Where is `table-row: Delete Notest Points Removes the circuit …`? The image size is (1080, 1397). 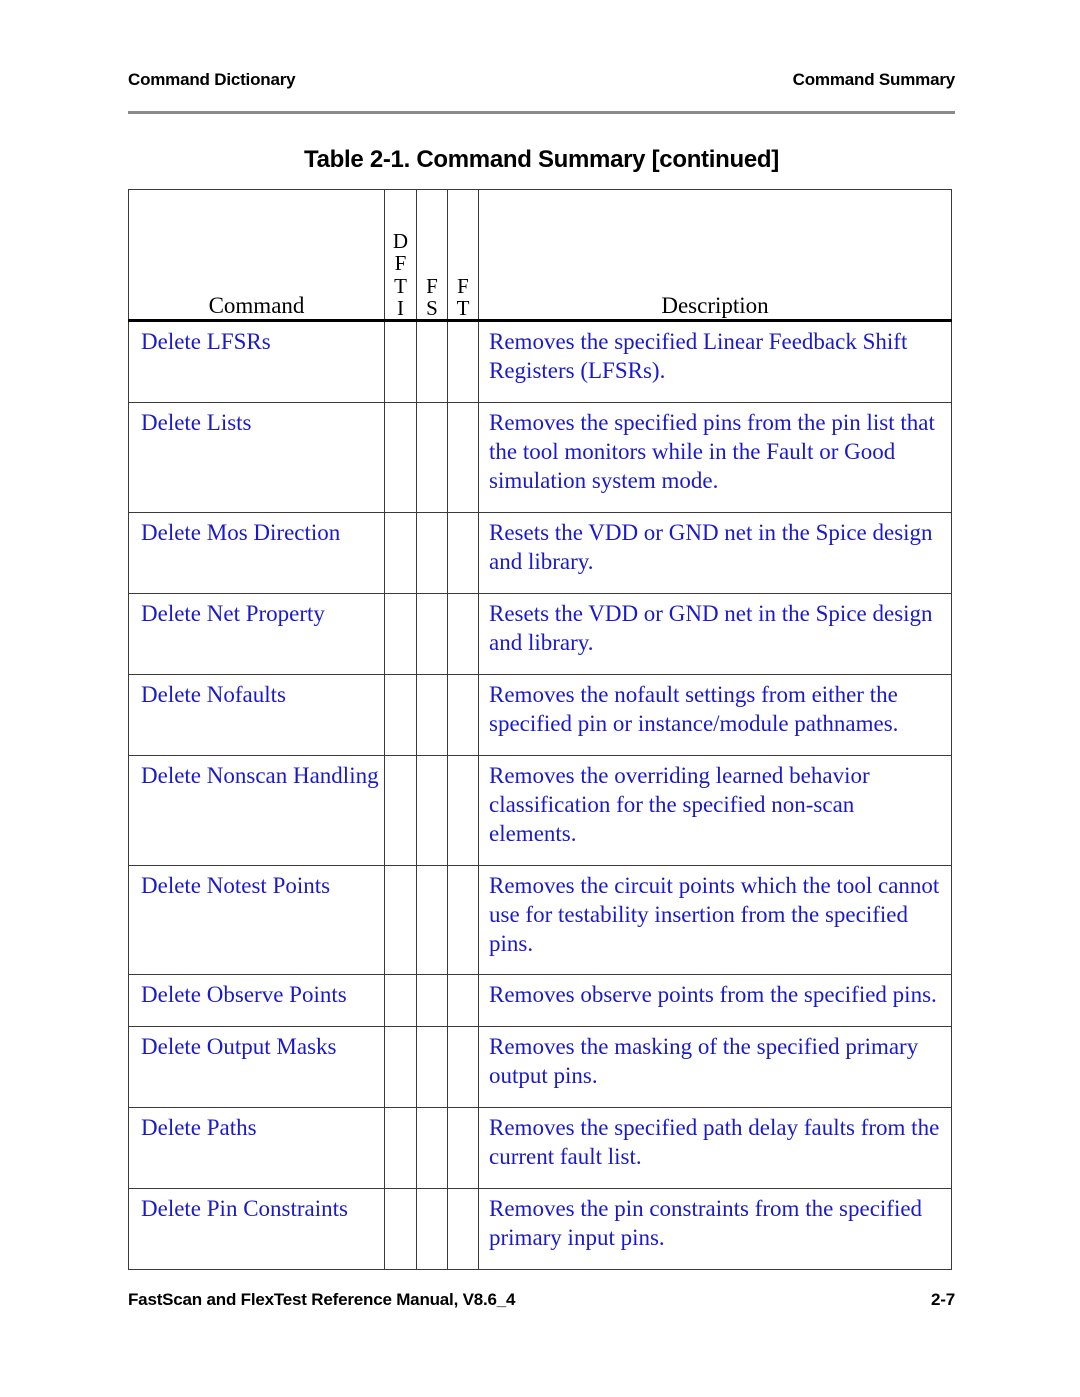
table-row: Delete Notest Points Removes the circuit … is located at coordinates (540, 920).